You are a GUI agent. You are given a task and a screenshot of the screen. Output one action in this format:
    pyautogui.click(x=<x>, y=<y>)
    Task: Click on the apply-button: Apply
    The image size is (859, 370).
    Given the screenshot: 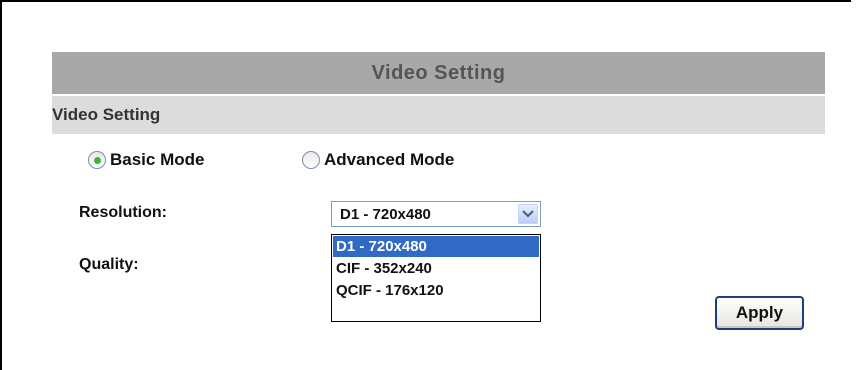 What is the action you would take?
    pyautogui.click(x=759, y=313)
    